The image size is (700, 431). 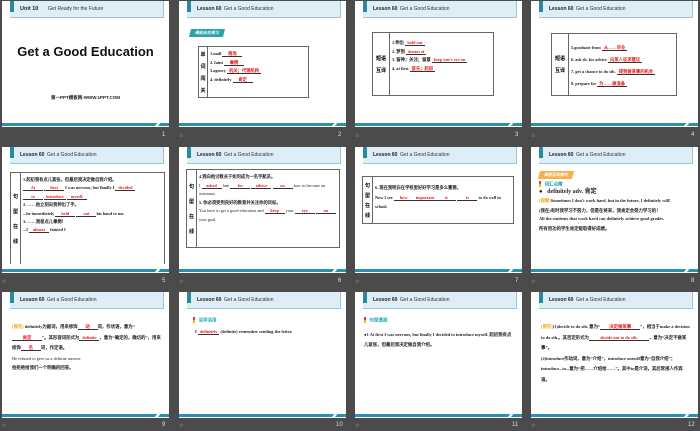 I want to click on answer: introduce, so click(x=55, y=196).